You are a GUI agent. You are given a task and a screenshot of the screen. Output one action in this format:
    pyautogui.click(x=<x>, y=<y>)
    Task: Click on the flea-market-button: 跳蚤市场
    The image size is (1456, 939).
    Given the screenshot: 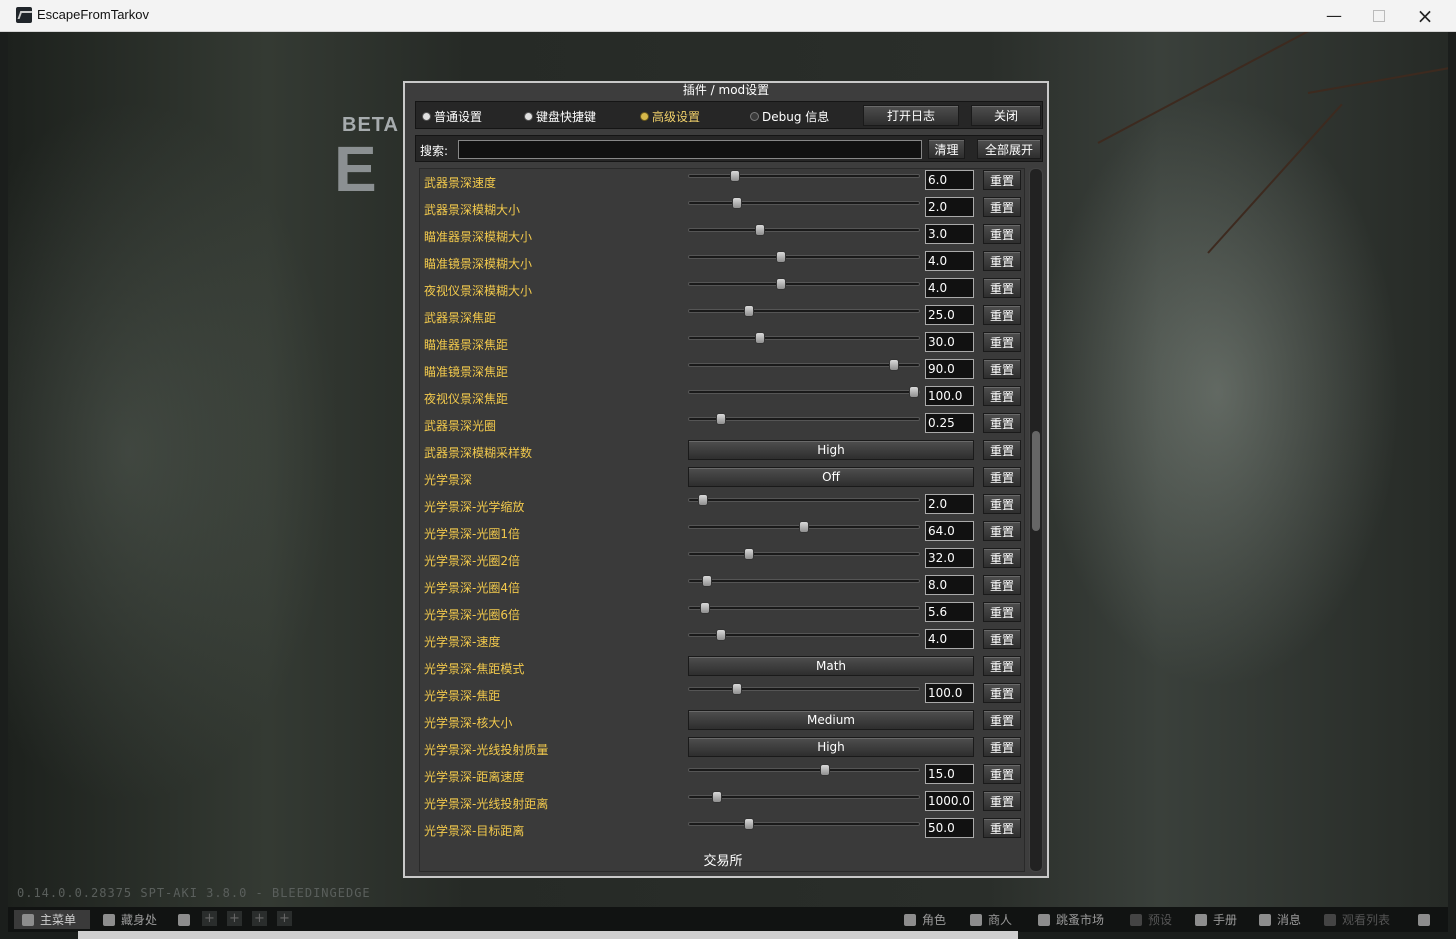 What is the action you would take?
    pyautogui.click(x=1071, y=919)
    